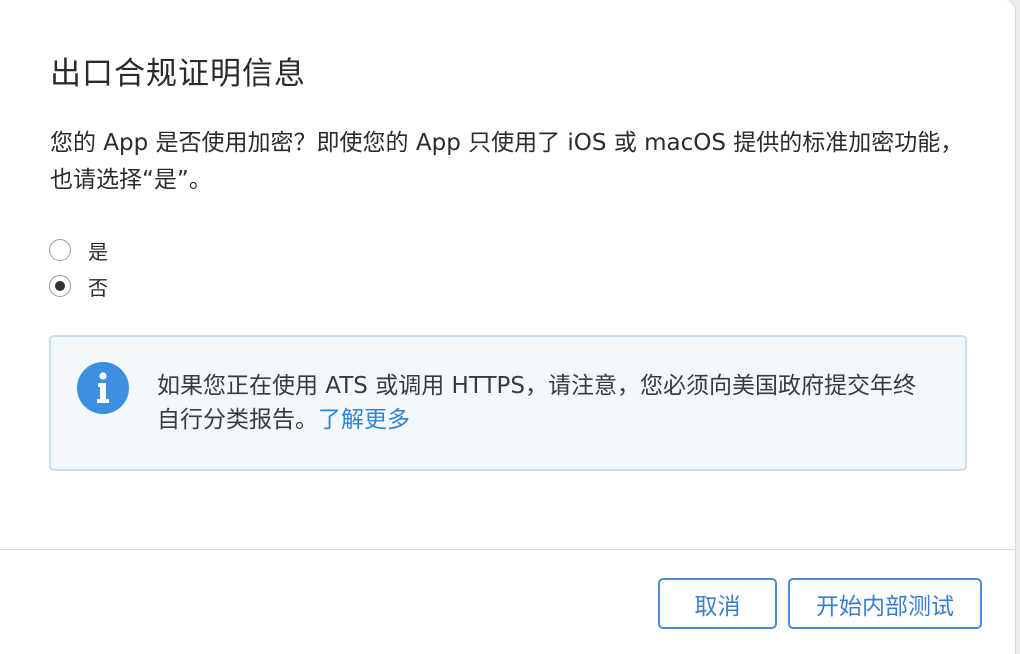  Describe the element at coordinates (364, 420) in the screenshot. I see `learn-more-link: 了解更多` at that location.